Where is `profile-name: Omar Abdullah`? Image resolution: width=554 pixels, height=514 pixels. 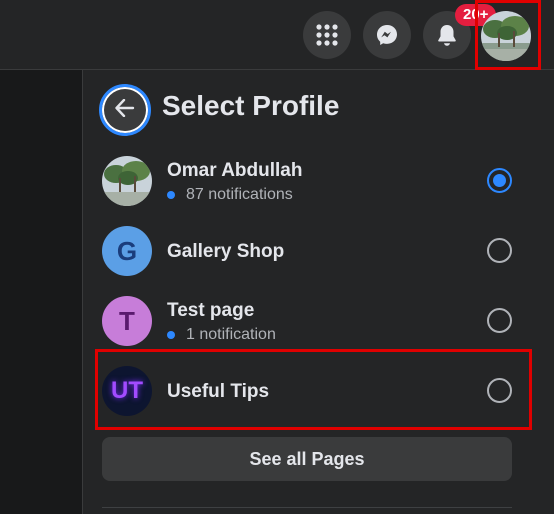
profile-name: Omar Abdullah is located at coordinates (235, 170).